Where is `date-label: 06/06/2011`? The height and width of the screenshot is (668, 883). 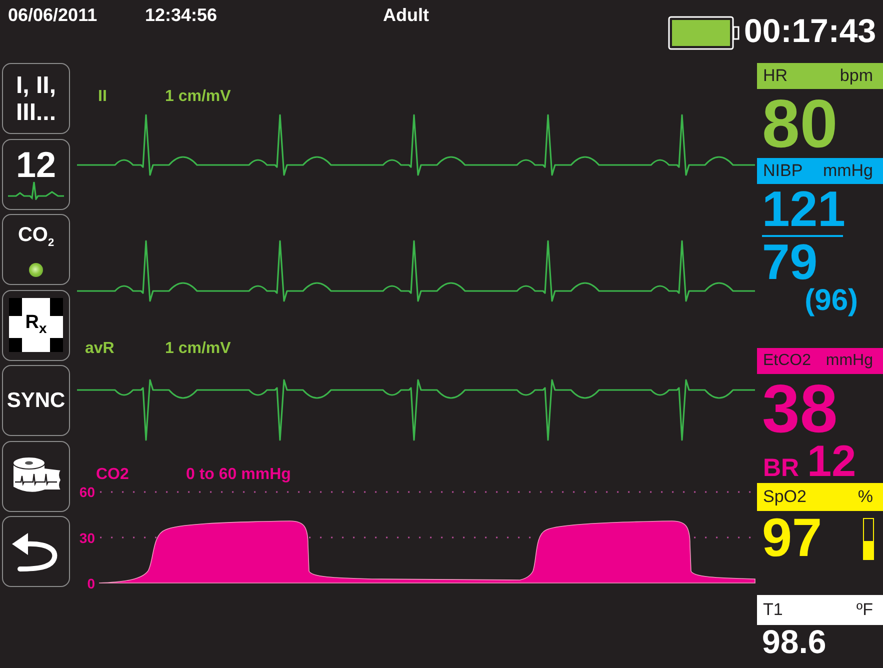 date-label: 06/06/2011 is located at coordinates (53, 15).